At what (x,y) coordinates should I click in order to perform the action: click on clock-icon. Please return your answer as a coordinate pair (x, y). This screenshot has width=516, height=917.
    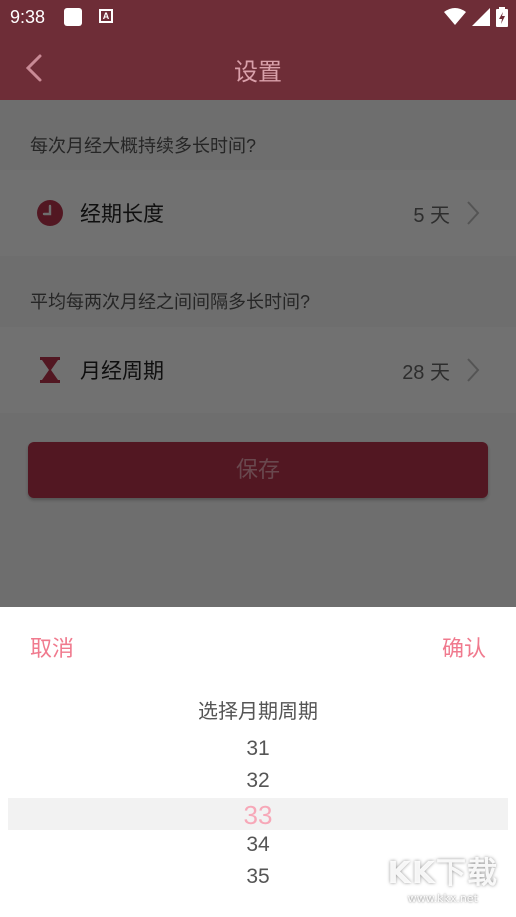
    Looking at the image, I should click on (50, 213).